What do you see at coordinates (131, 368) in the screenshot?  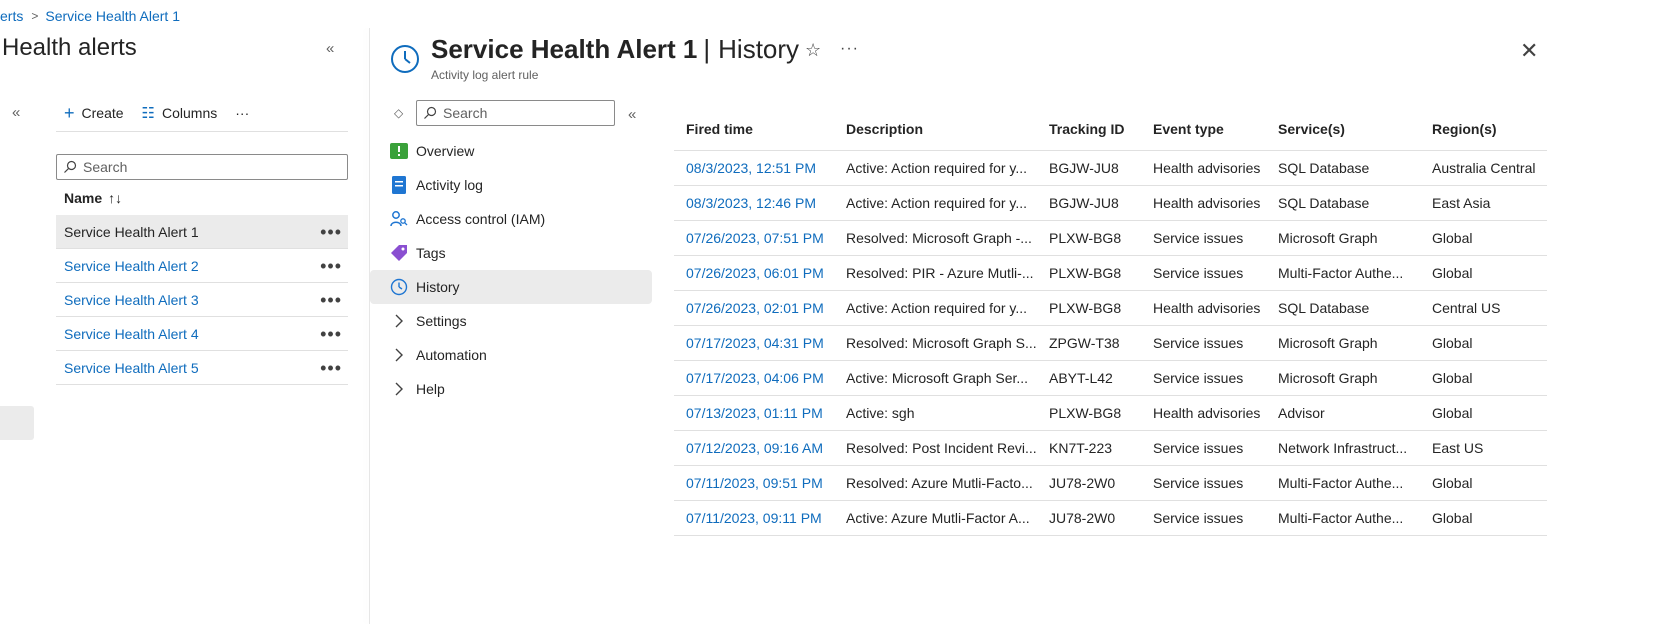 I see `alert-link: Service Health Alert 5` at bounding box center [131, 368].